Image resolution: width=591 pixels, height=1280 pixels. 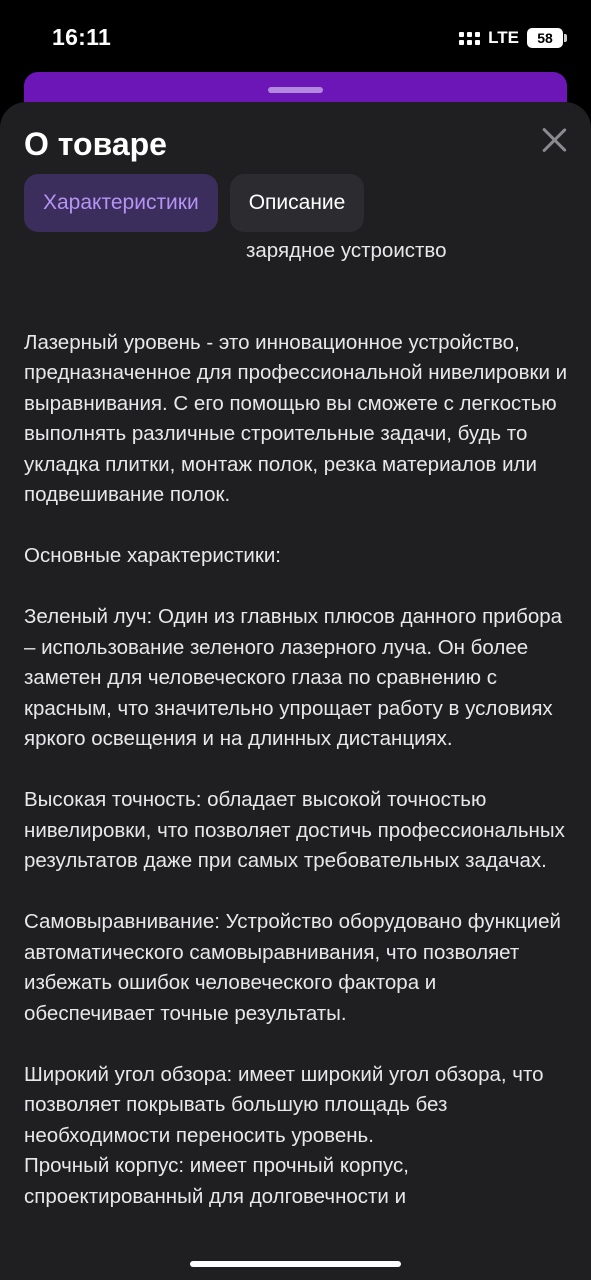 I want to click on paragraph-main-features: Основные характеристики:, so click(x=153, y=555).